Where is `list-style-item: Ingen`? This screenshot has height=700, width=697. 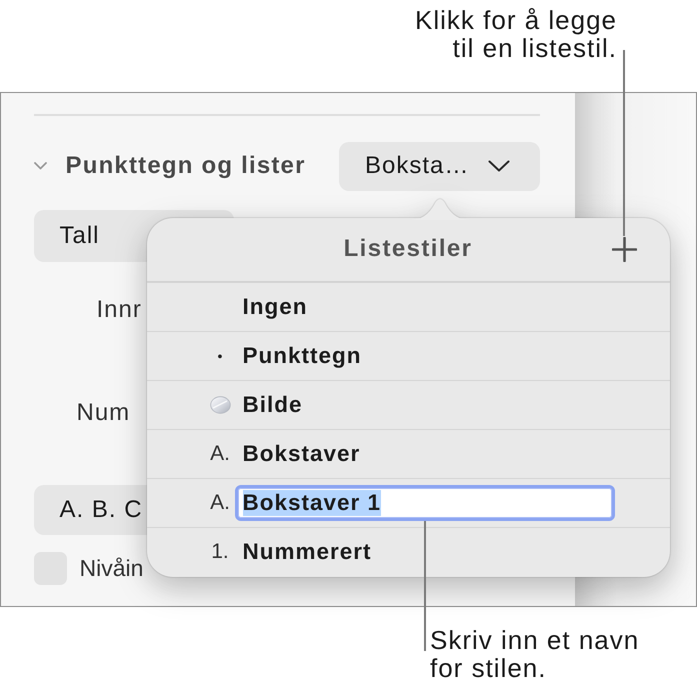
list-style-item: Ingen is located at coordinates (275, 307).